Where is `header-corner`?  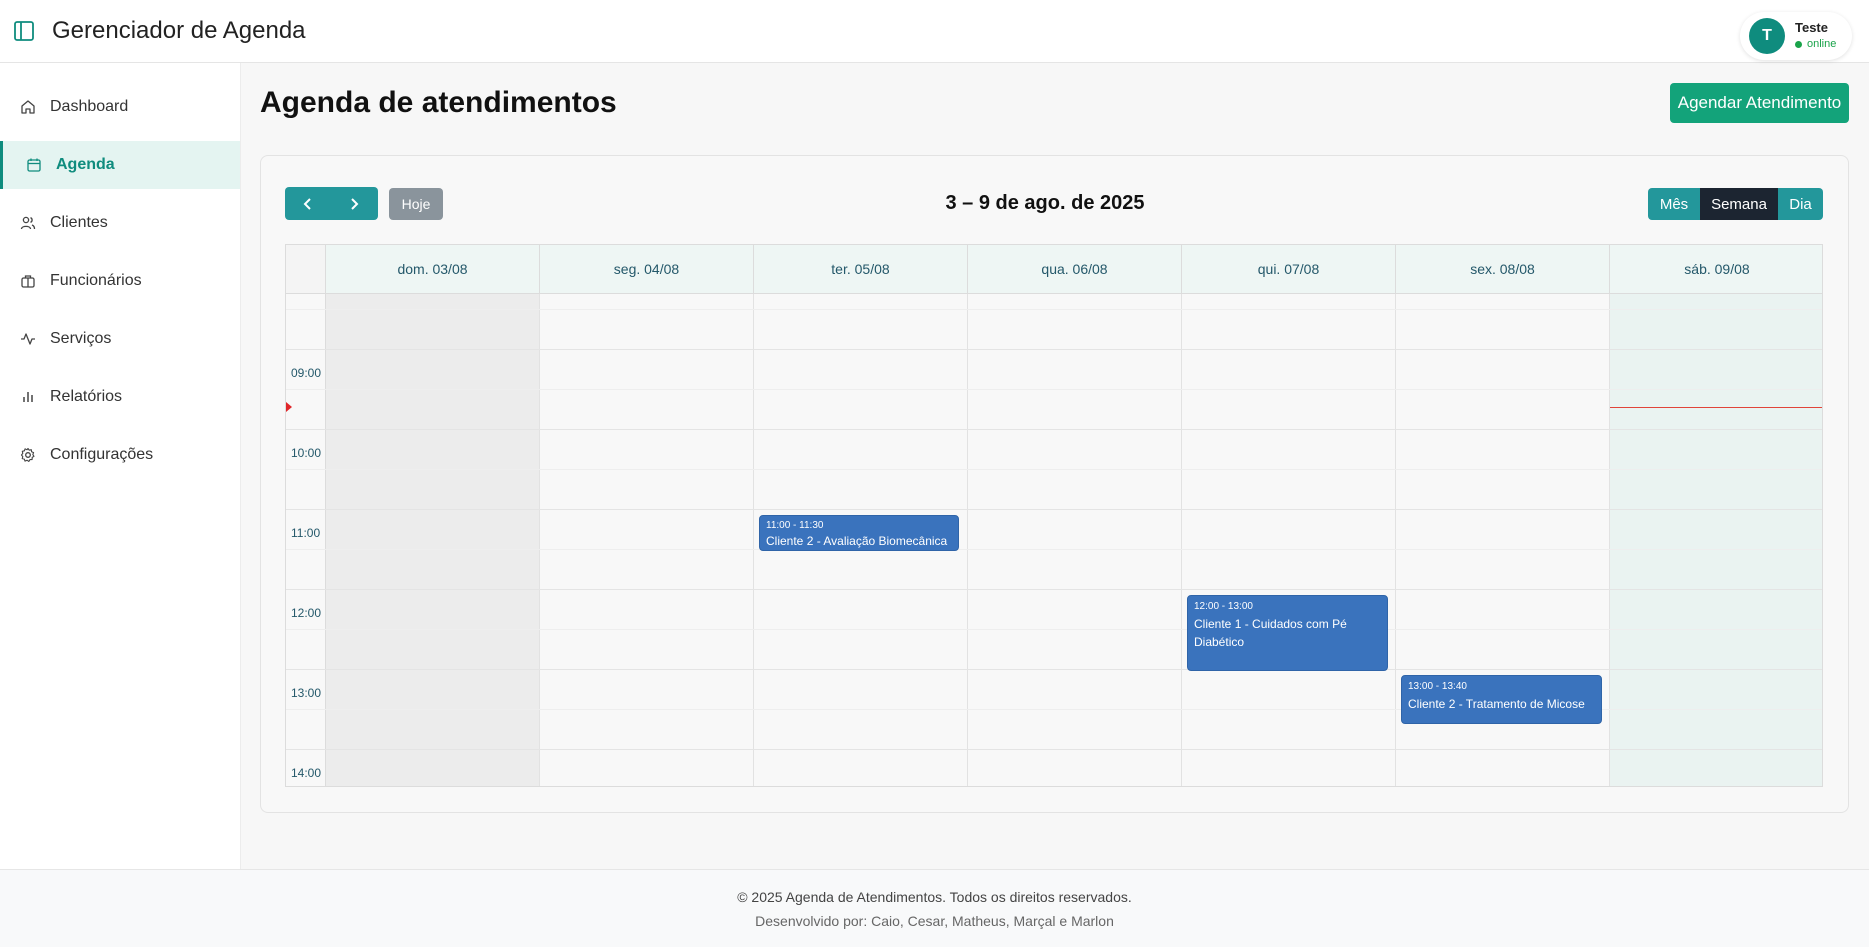
header-corner is located at coordinates (306, 269).